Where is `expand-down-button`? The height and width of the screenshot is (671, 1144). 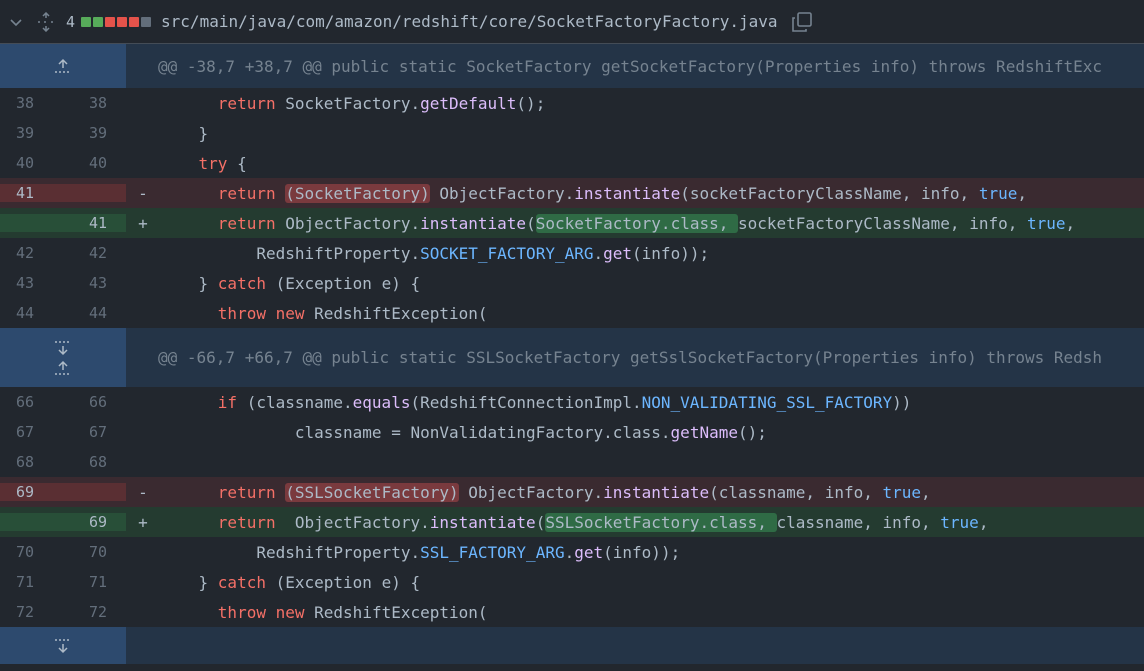 expand-down-button is located at coordinates (63, 645).